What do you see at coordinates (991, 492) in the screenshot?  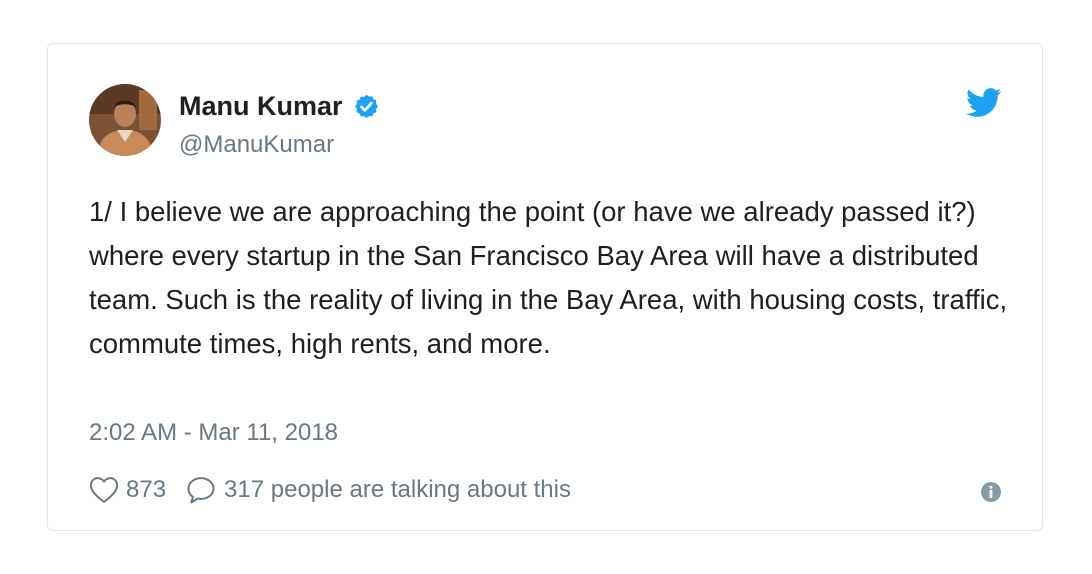 I see `info-icon` at bounding box center [991, 492].